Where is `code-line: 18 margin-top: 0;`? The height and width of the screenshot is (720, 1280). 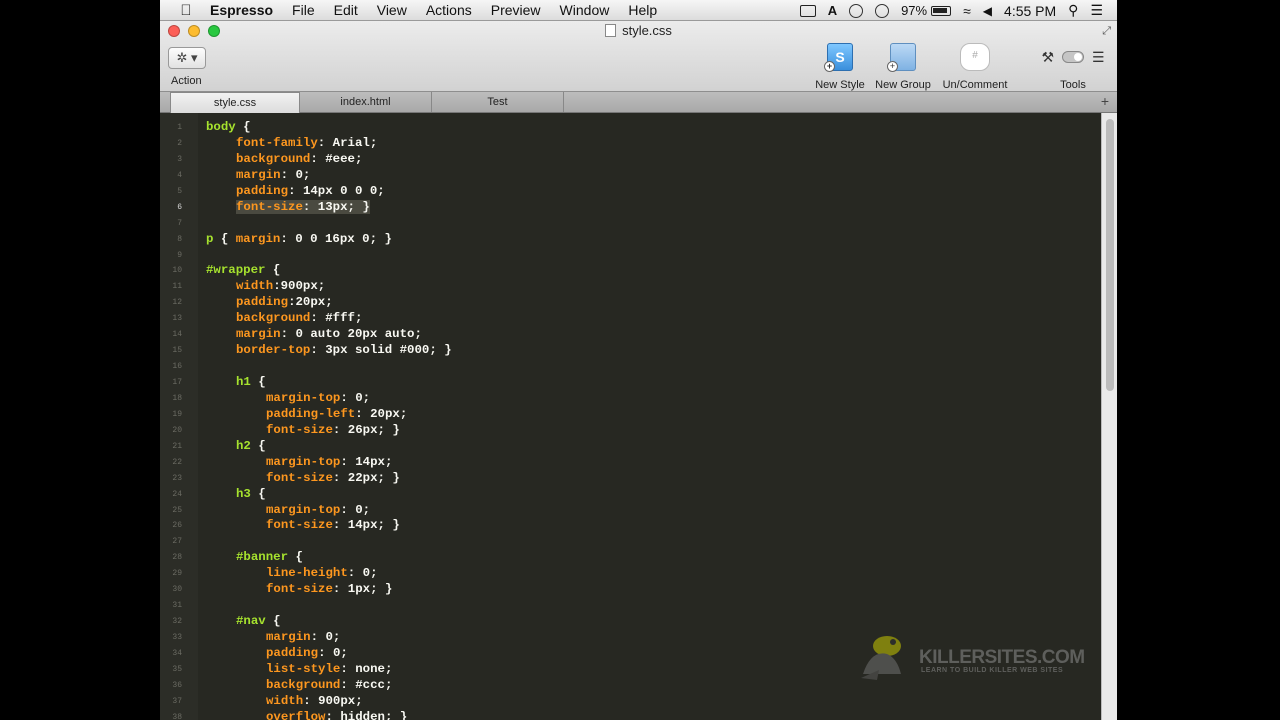 code-line: 18 margin-top: 0; is located at coordinates (630, 399).